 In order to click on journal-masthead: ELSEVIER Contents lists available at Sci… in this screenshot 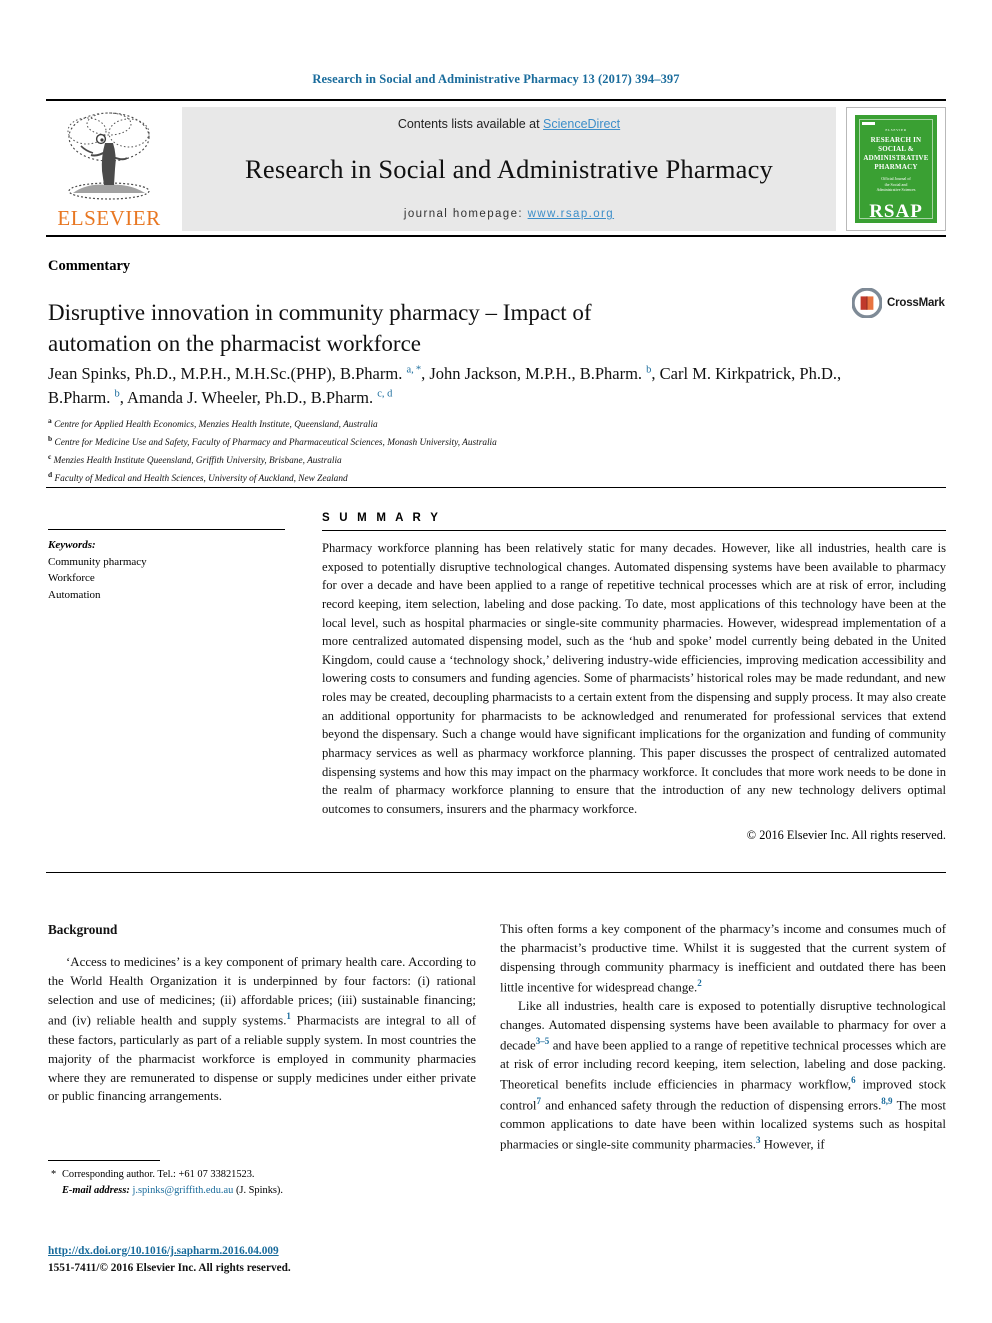, I will do `click(496, 165)`.